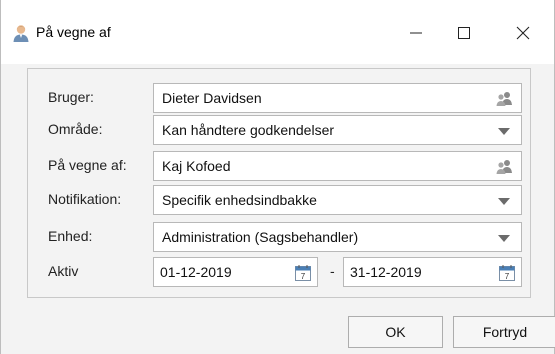 This screenshot has width=555, height=354. Describe the element at coordinates (71, 97) in the screenshot. I see `bruger-label: Bruger:` at that location.